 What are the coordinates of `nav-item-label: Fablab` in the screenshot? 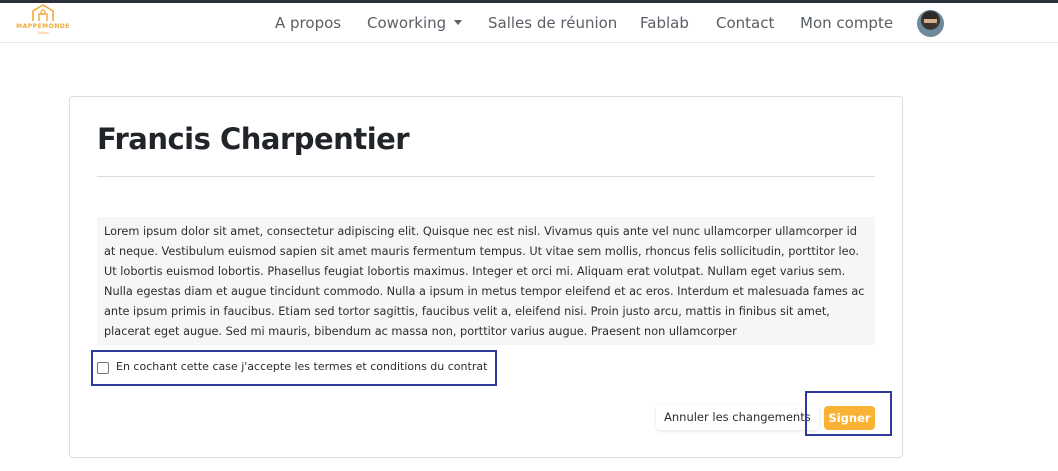 It's located at (664, 23).